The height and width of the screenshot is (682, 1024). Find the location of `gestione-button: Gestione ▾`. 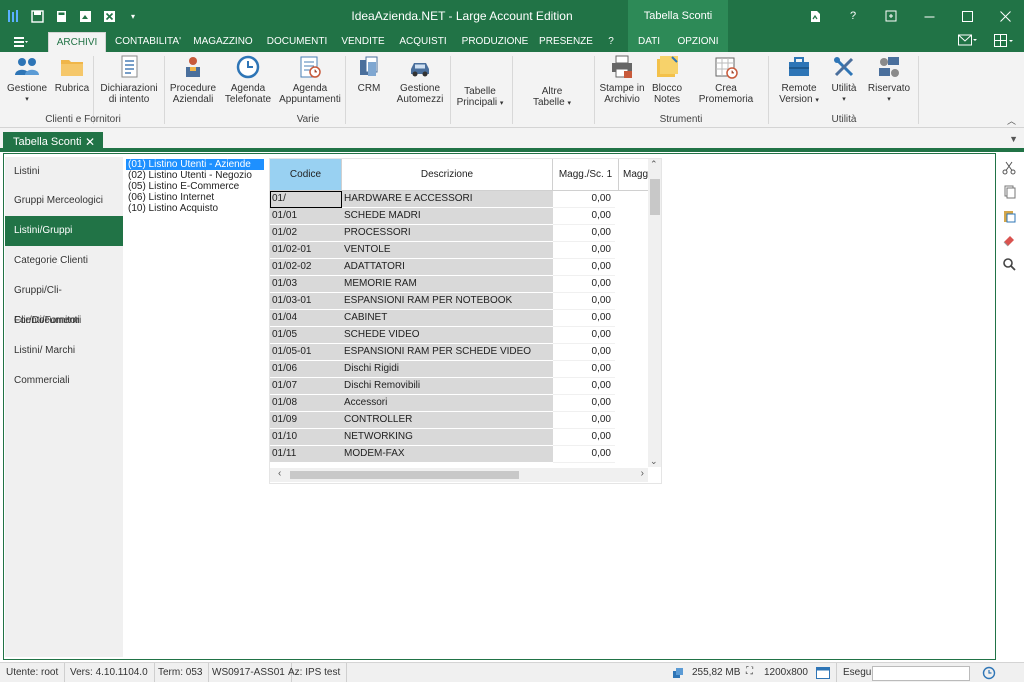

gestione-button: Gestione ▾ is located at coordinates (27, 79).